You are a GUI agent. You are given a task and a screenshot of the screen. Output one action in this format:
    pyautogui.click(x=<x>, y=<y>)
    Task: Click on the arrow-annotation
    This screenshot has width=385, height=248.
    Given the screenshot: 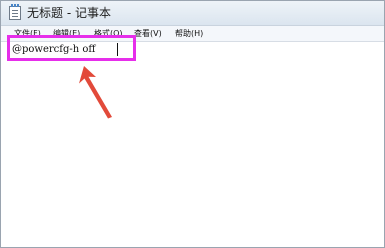 What is the action you would take?
    pyautogui.click(x=95, y=92)
    